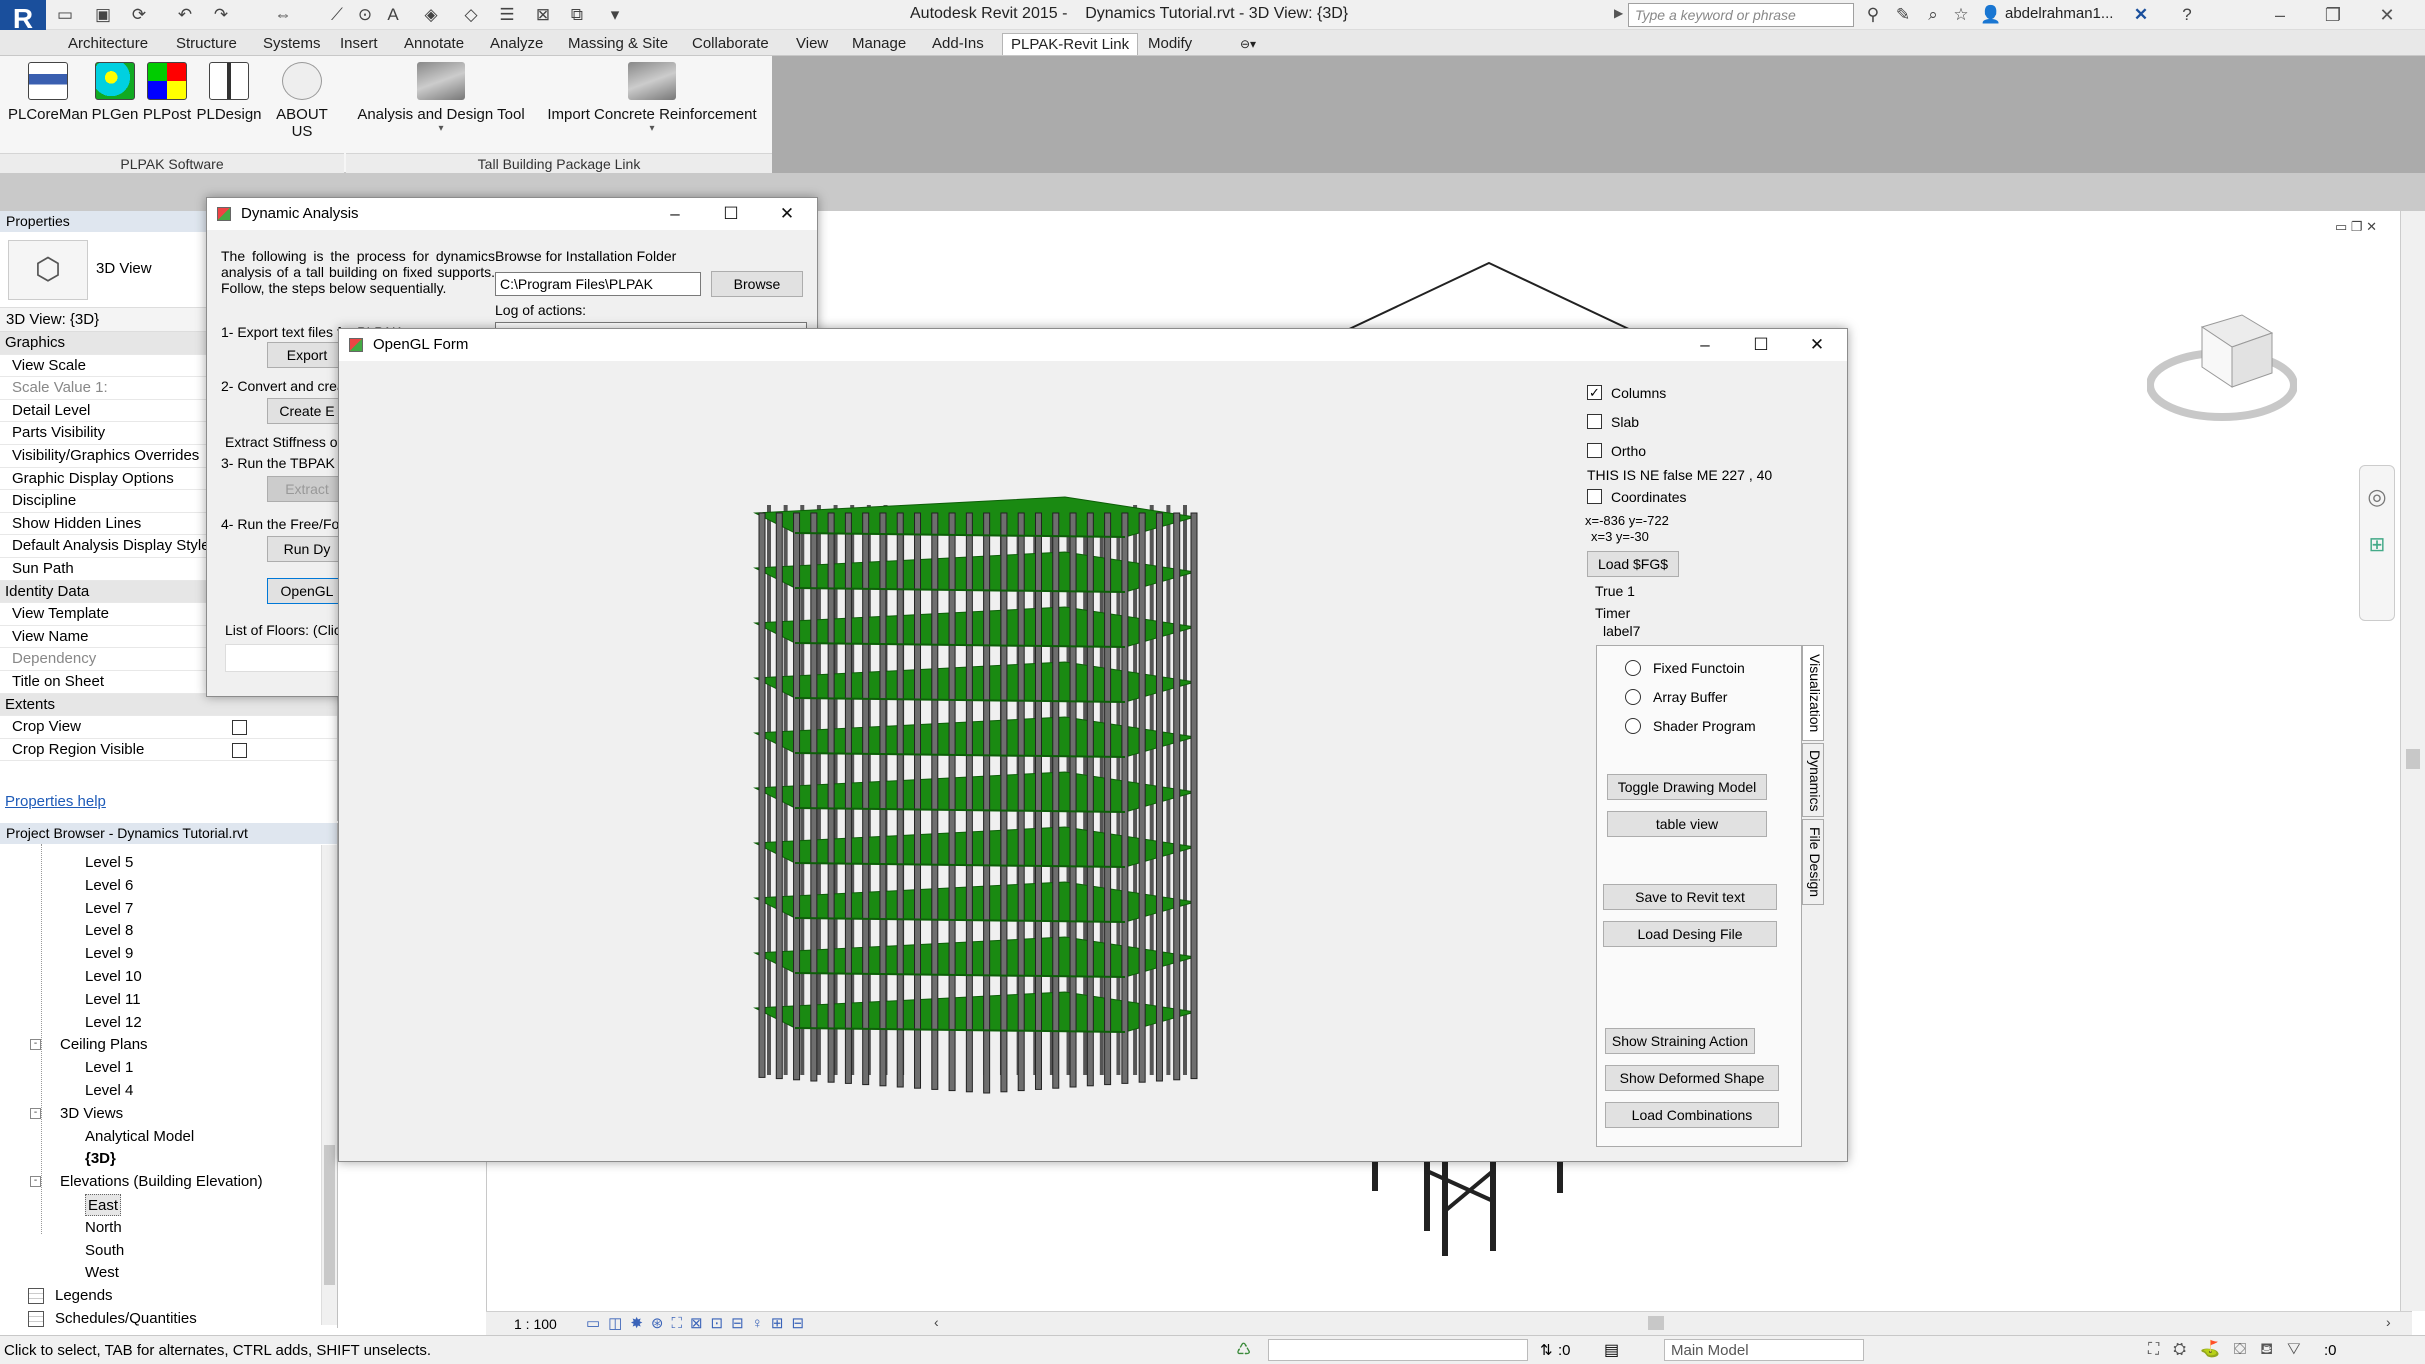 This screenshot has height=1364, width=2425. What do you see at coordinates (1813, 693) in the screenshot?
I see `tab-visualization: Visualization` at bounding box center [1813, 693].